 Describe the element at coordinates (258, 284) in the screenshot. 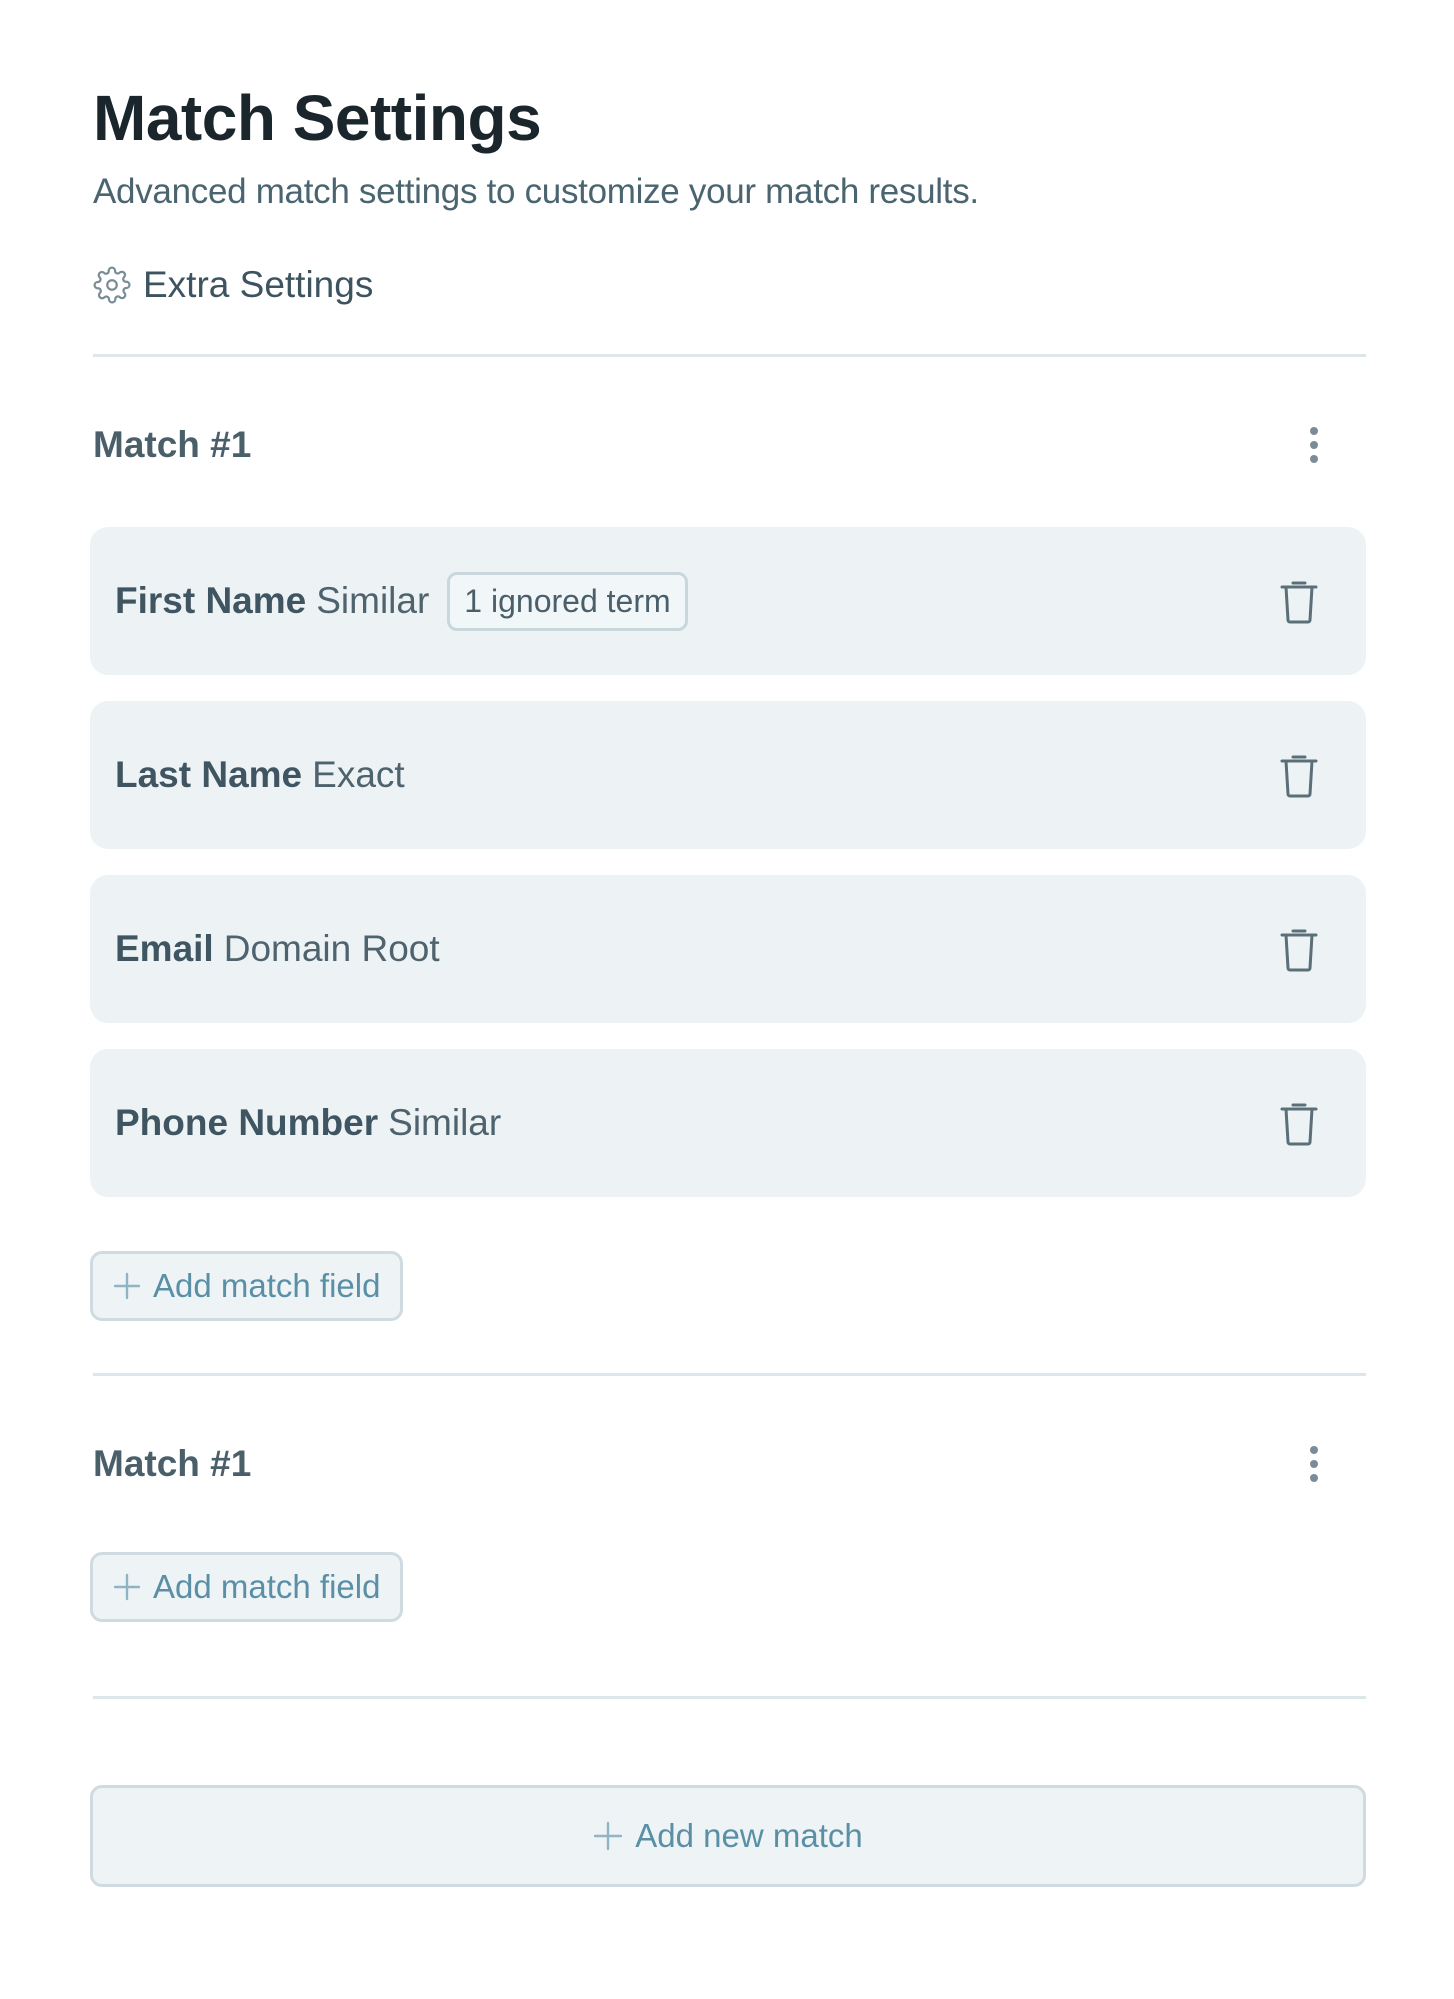

I see `extra-settings-label: Extra Settings` at that location.